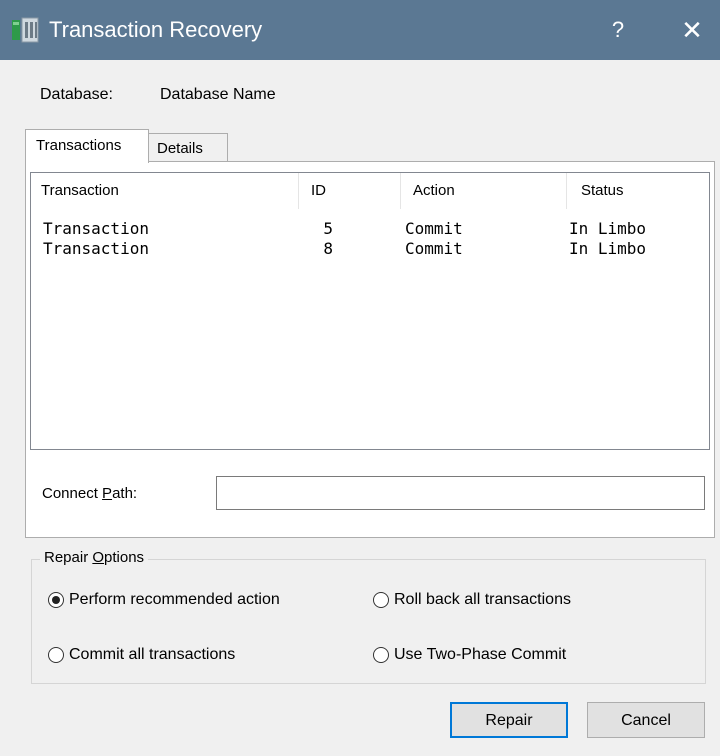  Describe the element at coordinates (370, 229) in the screenshot. I see `list-item: Transaction 5 Commit In Limbo` at that location.